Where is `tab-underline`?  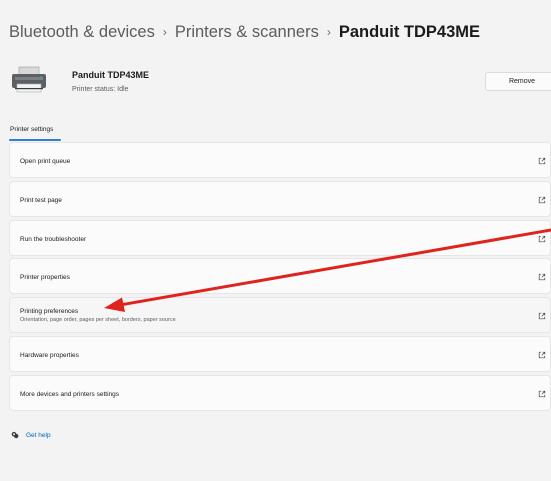 tab-underline is located at coordinates (35, 140).